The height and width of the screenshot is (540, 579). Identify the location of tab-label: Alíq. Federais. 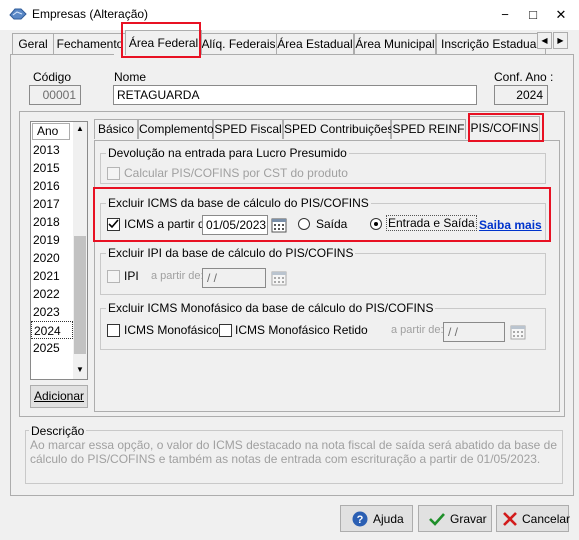
(238, 44).